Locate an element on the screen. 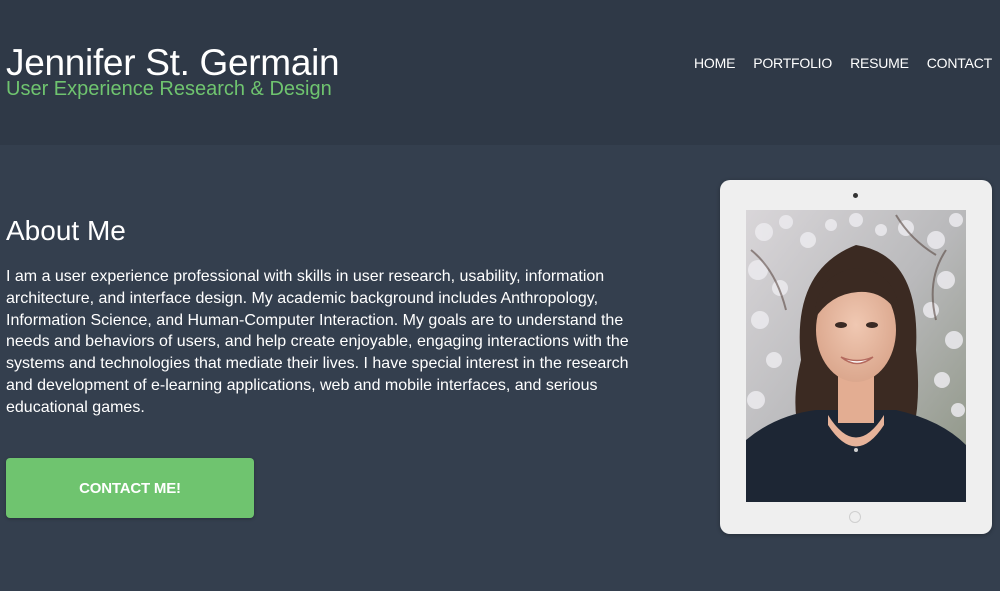 Image resolution: width=1000 pixels, height=591 pixels. contact-me-button: CONTACT ME! is located at coordinates (130, 488).